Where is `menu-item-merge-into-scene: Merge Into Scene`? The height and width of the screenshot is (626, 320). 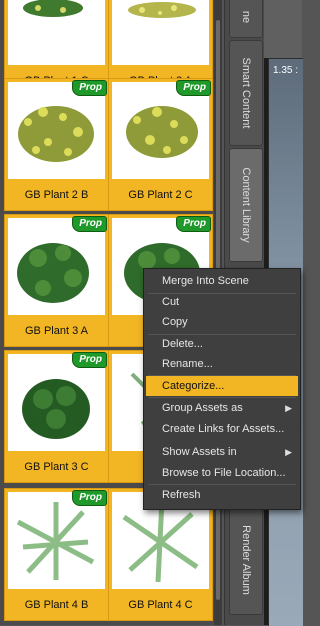
menu-item-merge-into-scene: Merge Into Scene is located at coordinates (222, 281).